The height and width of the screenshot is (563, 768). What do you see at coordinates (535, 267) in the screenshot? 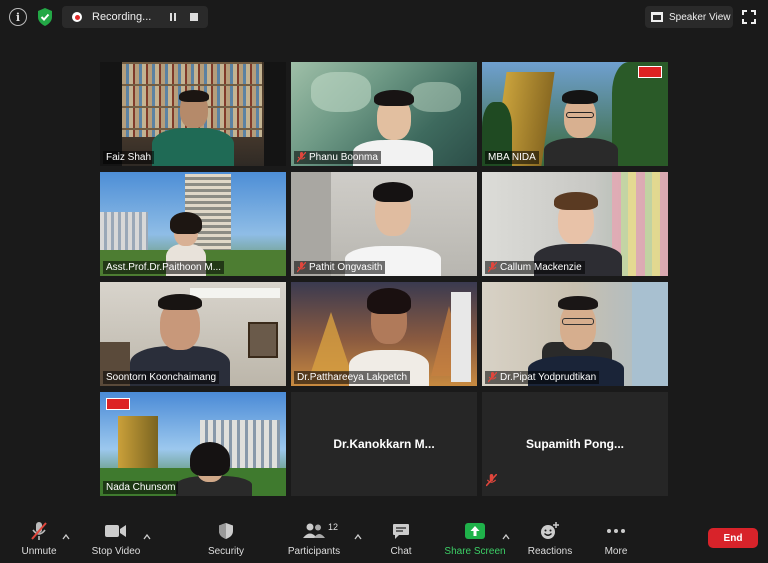
I see `participant-name: Callum Mackenzie` at bounding box center [535, 267].